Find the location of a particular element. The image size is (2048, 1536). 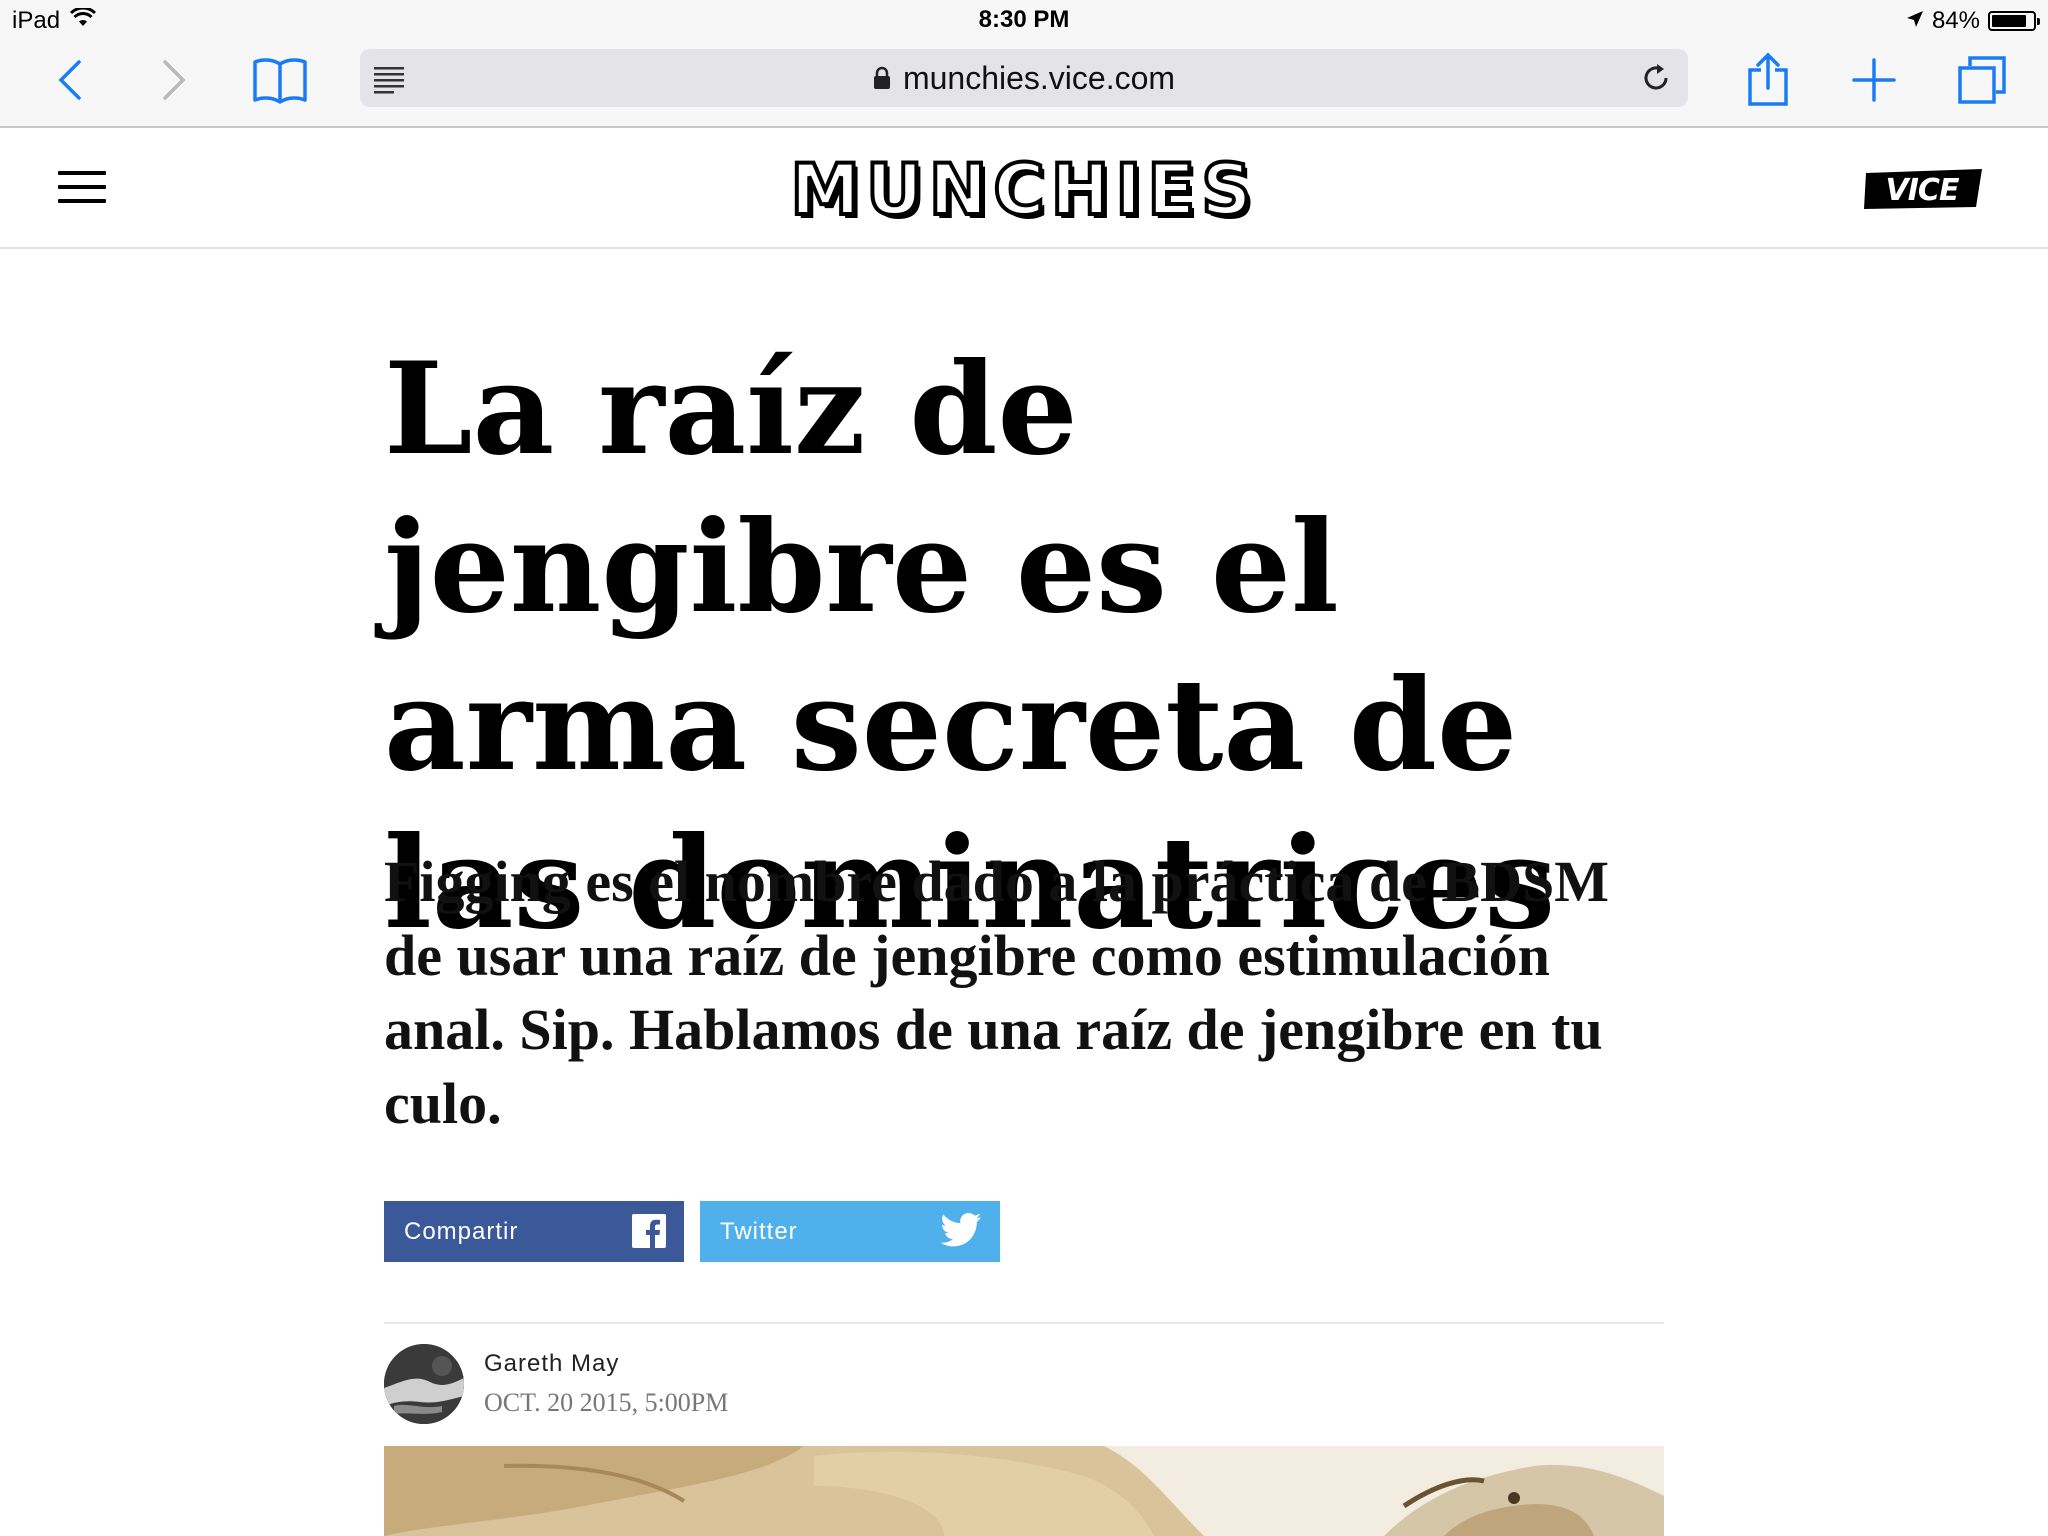

site-header: MUNCHIES VICE is located at coordinates (1024, 189).